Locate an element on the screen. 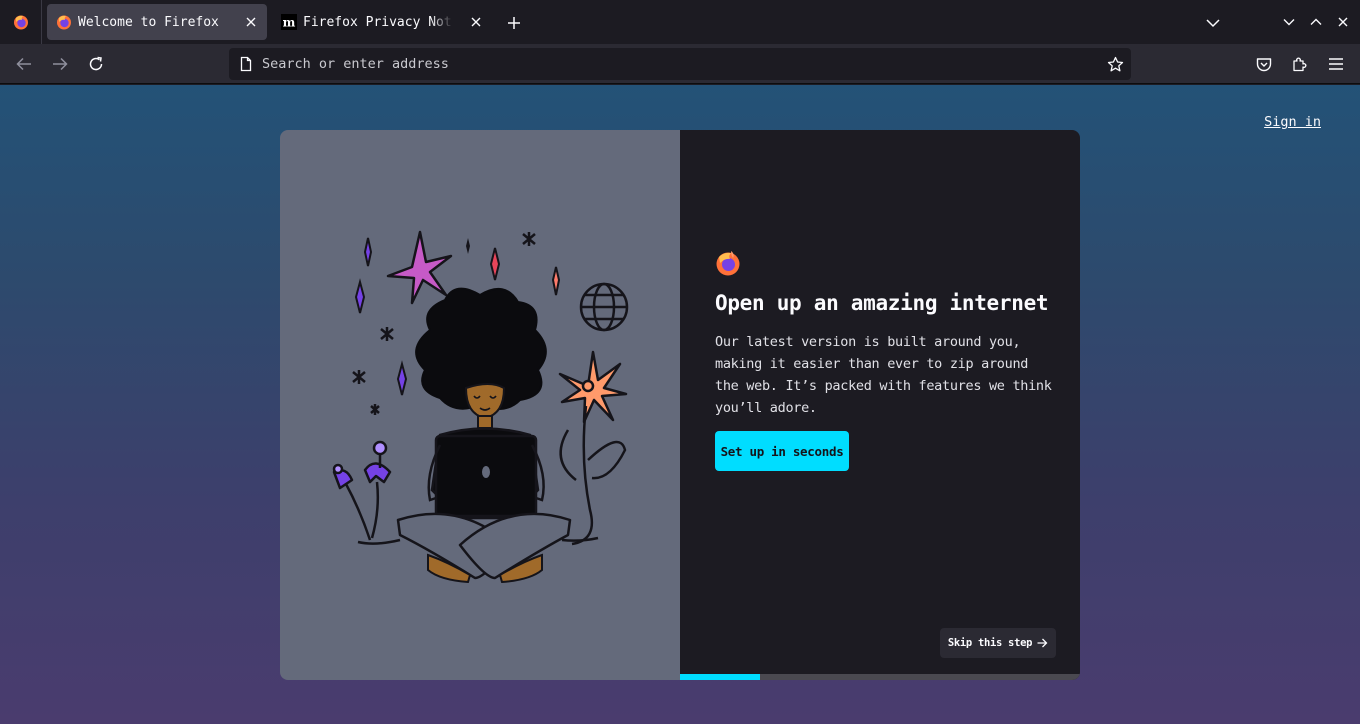  maximize-button is located at coordinates (1316, 22).